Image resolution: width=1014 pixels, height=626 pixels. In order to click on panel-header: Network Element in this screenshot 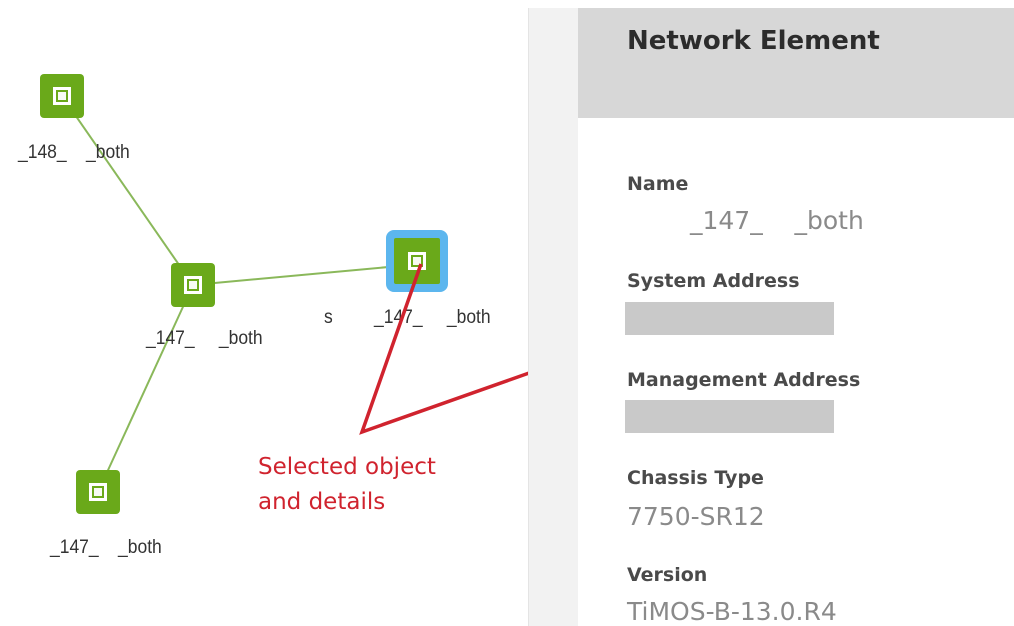, I will do `click(796, 63)`.